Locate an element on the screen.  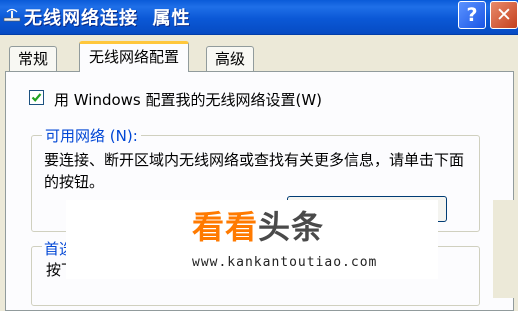
watermark-url: www.kankantoutiao.com is located at coordinates (285, 262).